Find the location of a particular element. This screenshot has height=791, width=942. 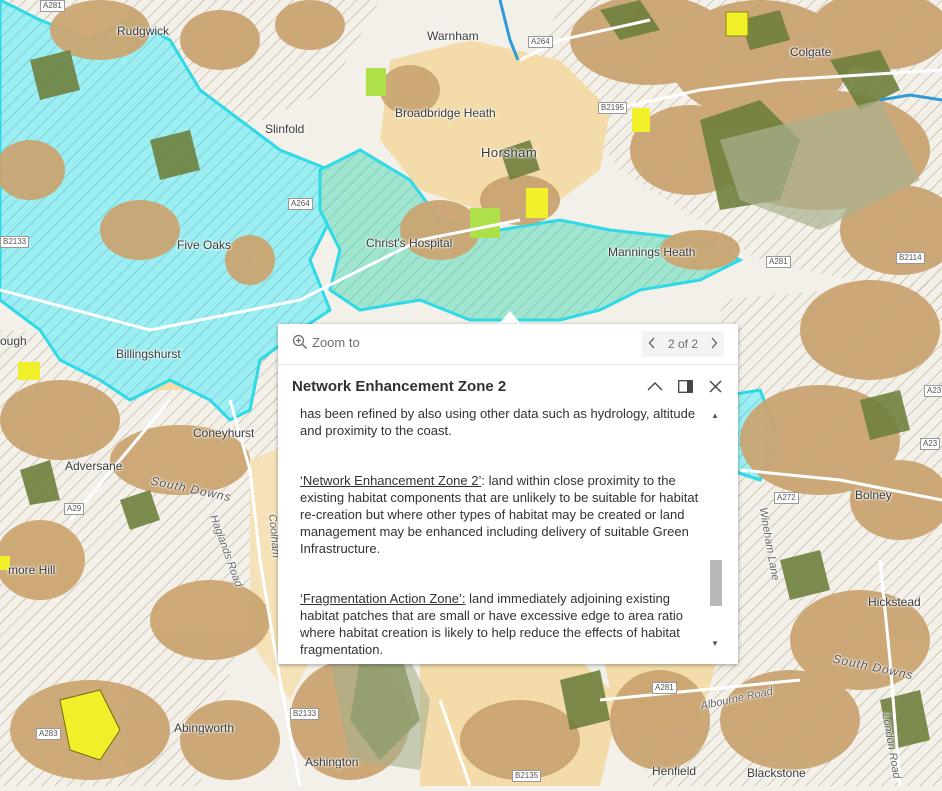

place-label: Five Oaks is located at coordinates (204, 245).